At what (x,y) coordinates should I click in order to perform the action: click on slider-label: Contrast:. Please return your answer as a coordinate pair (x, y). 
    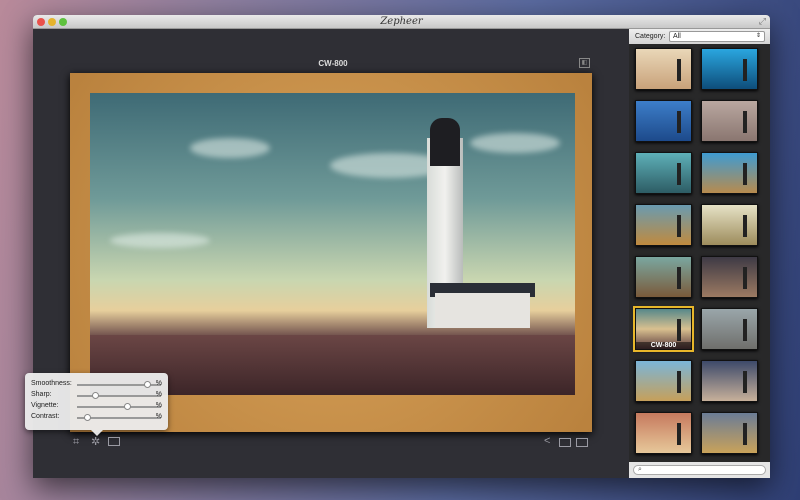
    Looking at the image, I should click on (45, 416).